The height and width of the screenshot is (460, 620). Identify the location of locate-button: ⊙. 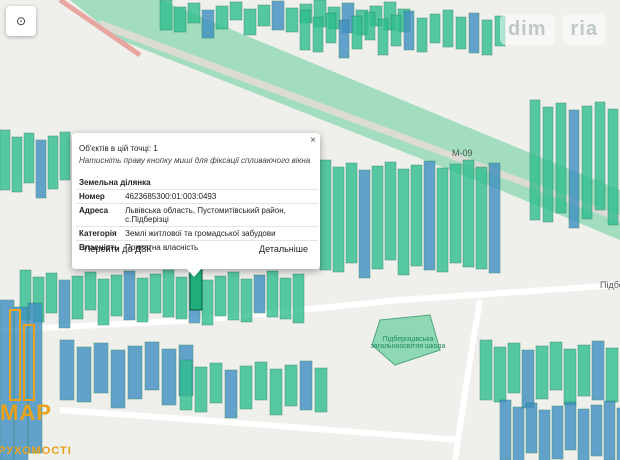
(21, 21).